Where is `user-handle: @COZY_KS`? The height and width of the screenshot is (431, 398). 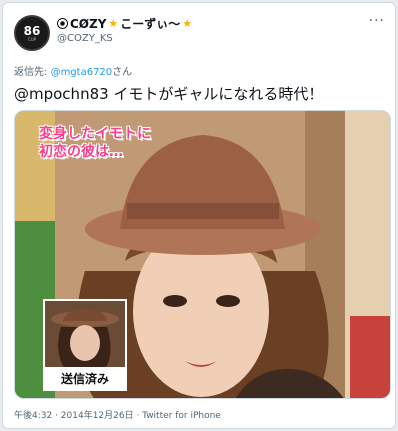 user-handle: @COZY_KS is located at coordinates (85, 38).